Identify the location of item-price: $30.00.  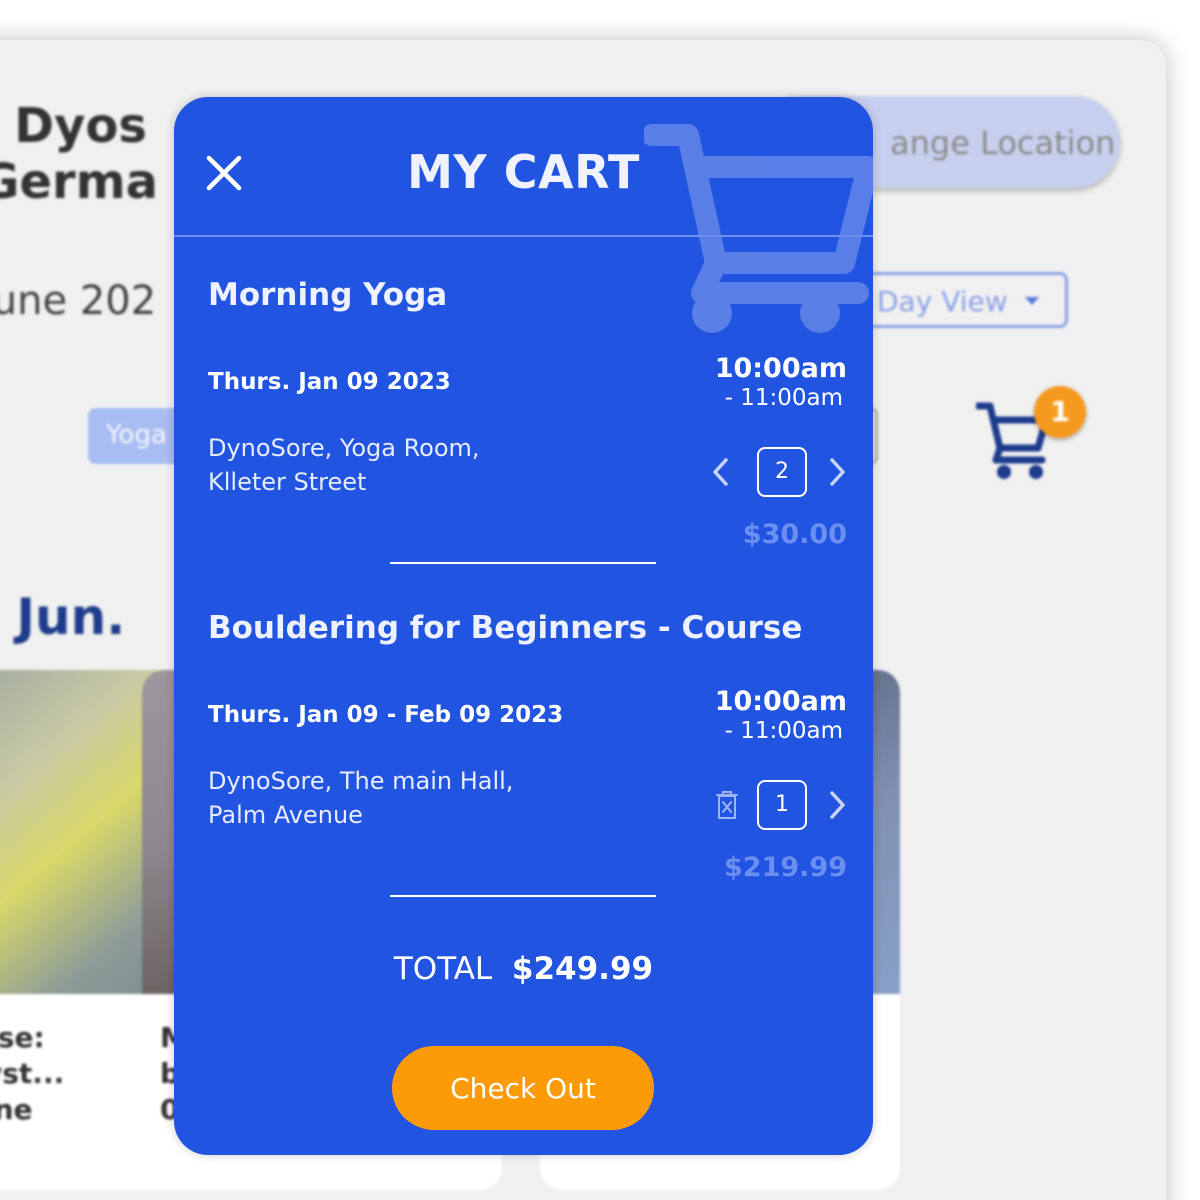
(794, 534).